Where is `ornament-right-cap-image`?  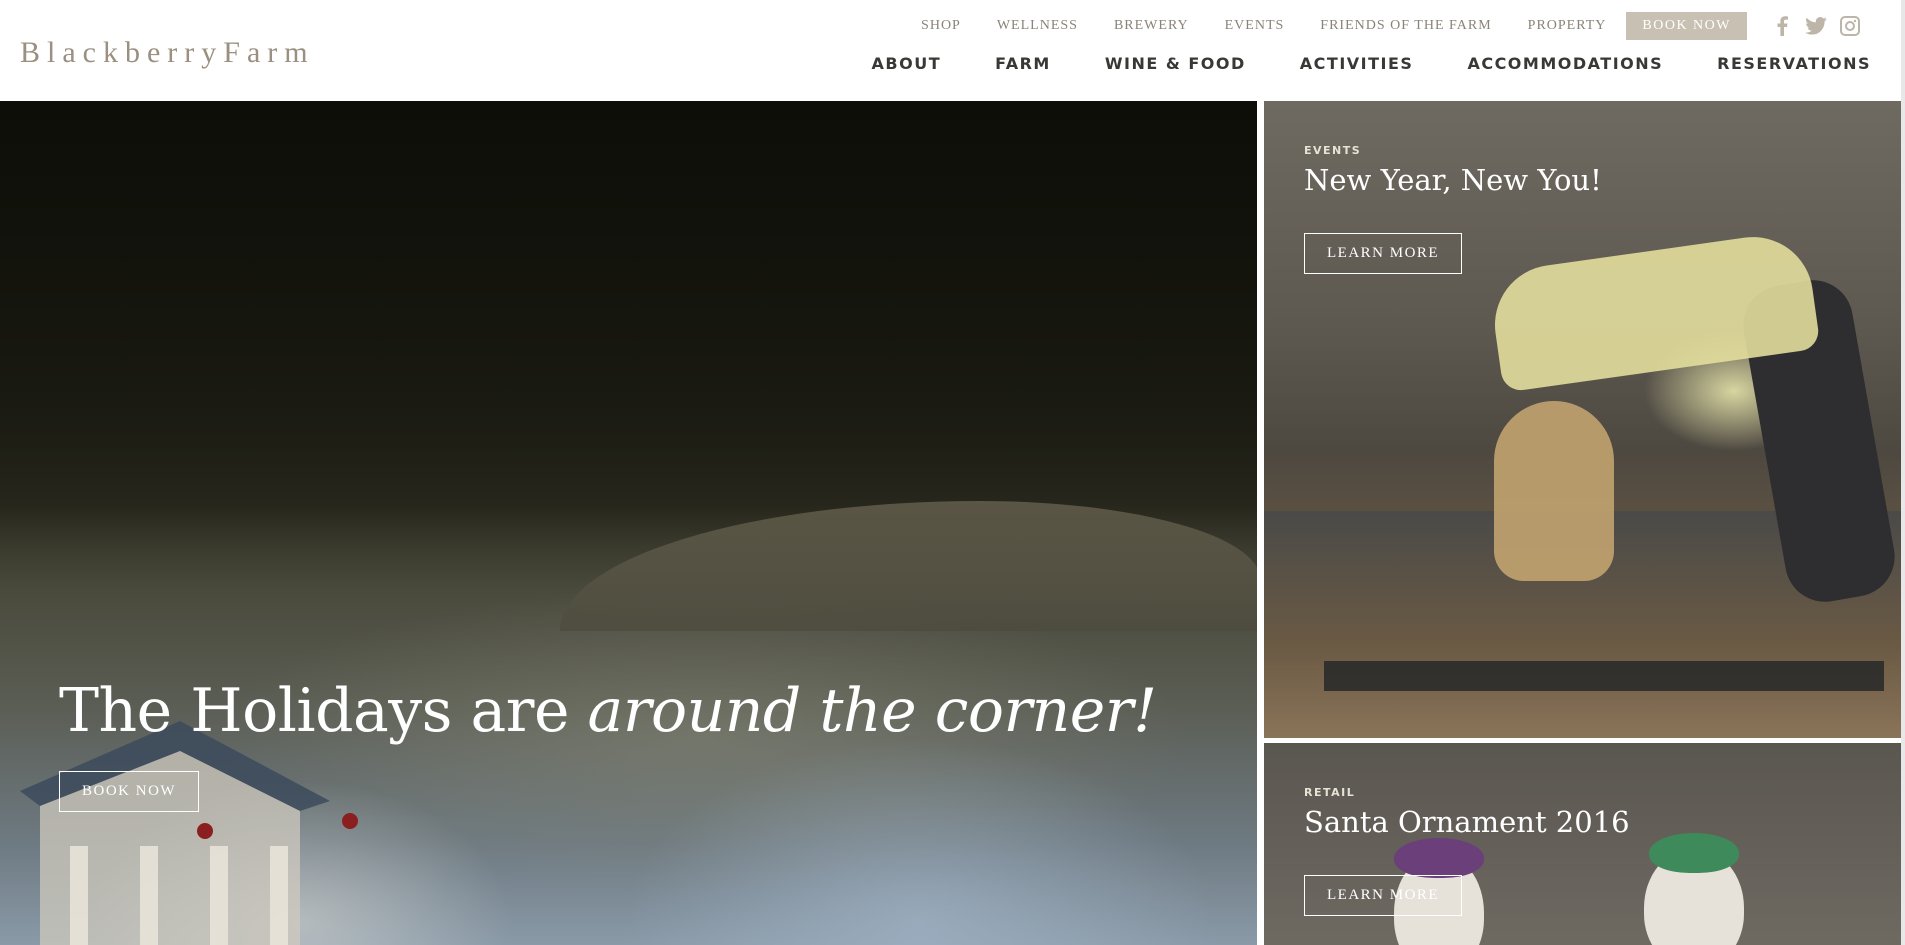 ornament-right-cap-image is located at coordinates (1694, 853).